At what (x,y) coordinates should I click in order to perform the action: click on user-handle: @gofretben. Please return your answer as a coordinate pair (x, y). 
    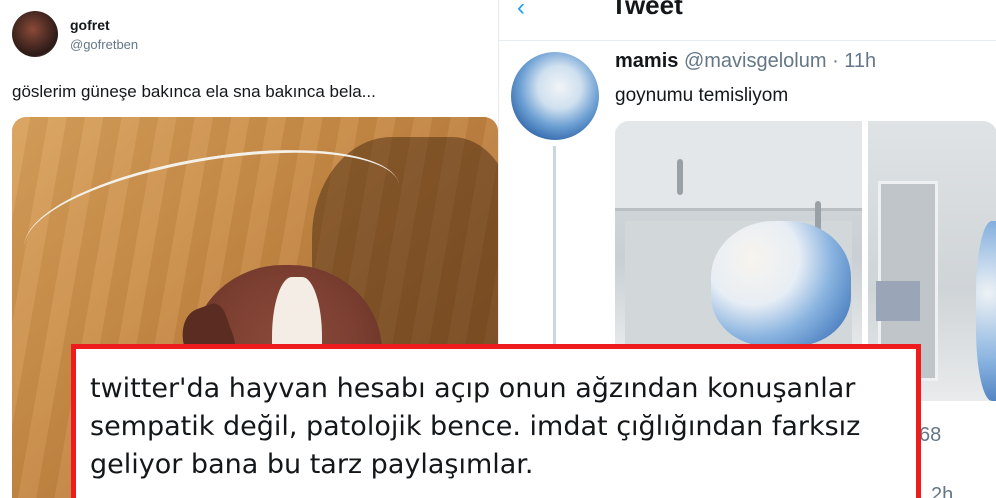
    Looking at the image, I should click on (104, 44).